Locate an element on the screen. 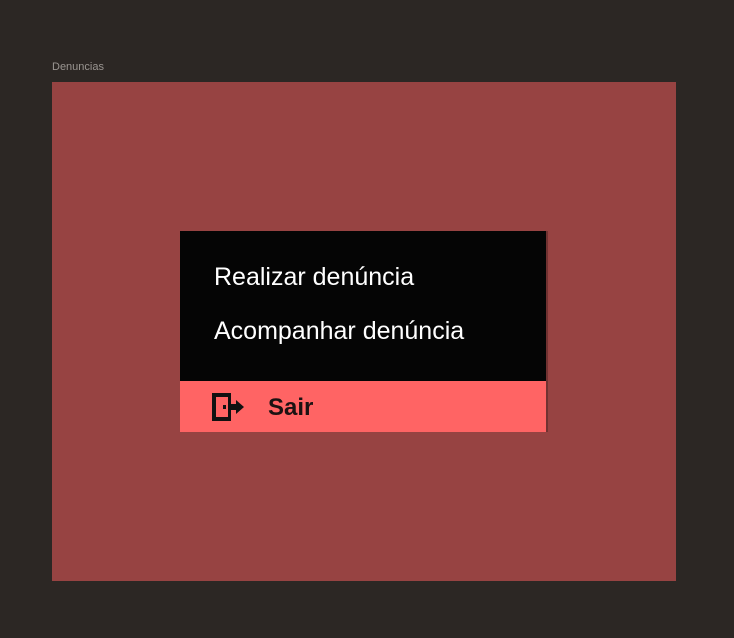 The image size is (734, 638). menu-options-panel: Realizar denúncia Acompanhar denúncia is located at coordinates (363, 306).